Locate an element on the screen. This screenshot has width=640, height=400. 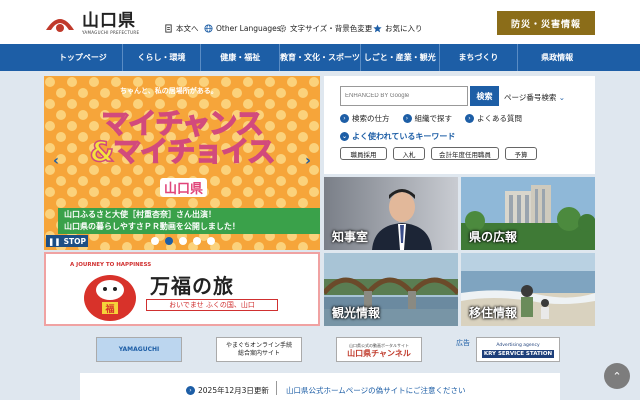
tile-label: 知事室 is located at coordinates (350, 237).